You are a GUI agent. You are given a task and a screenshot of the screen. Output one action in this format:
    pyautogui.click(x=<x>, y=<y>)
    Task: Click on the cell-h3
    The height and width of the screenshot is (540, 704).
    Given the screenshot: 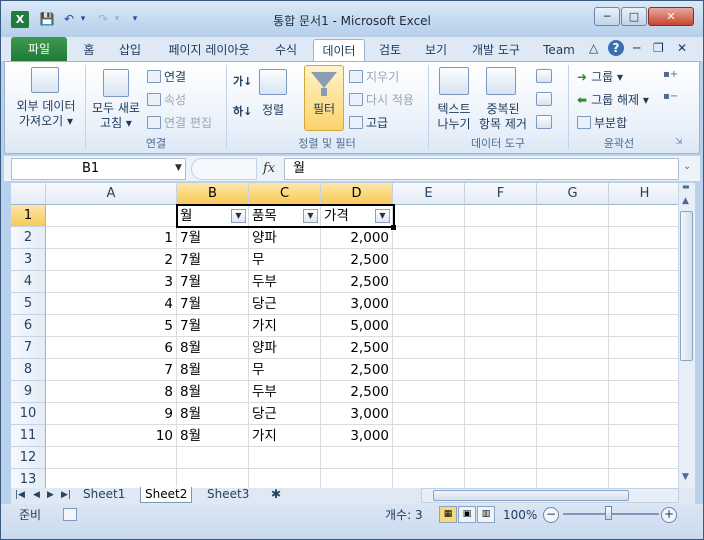 What is the action you would take?
    pyautogui.click(x=643, y=260)
    